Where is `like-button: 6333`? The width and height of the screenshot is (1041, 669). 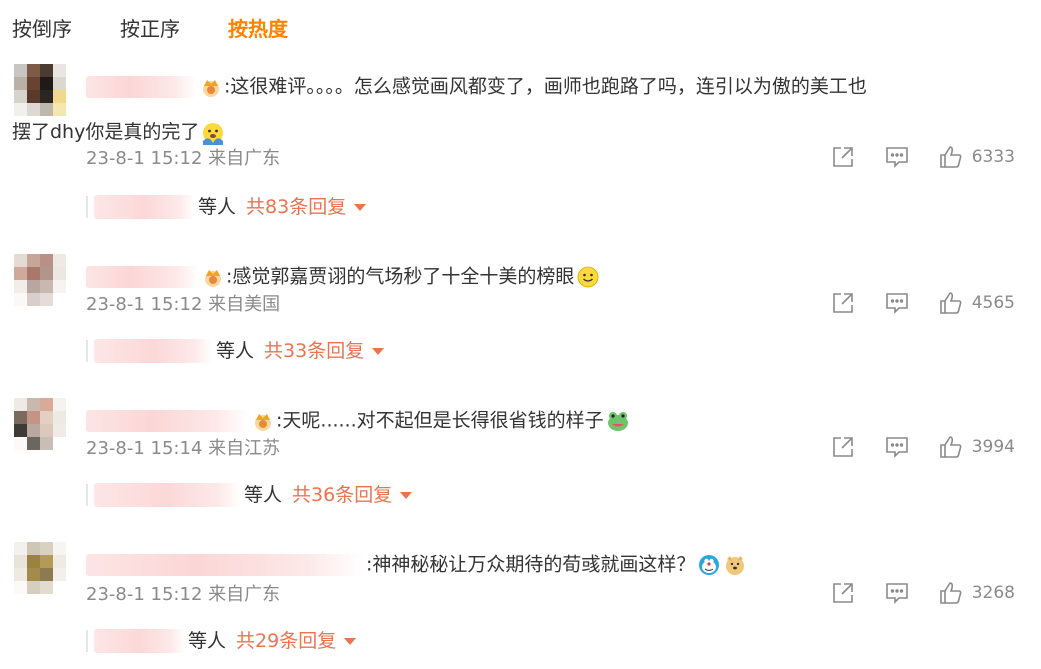
like-button: 6333 is located at coordinates (976, 157).